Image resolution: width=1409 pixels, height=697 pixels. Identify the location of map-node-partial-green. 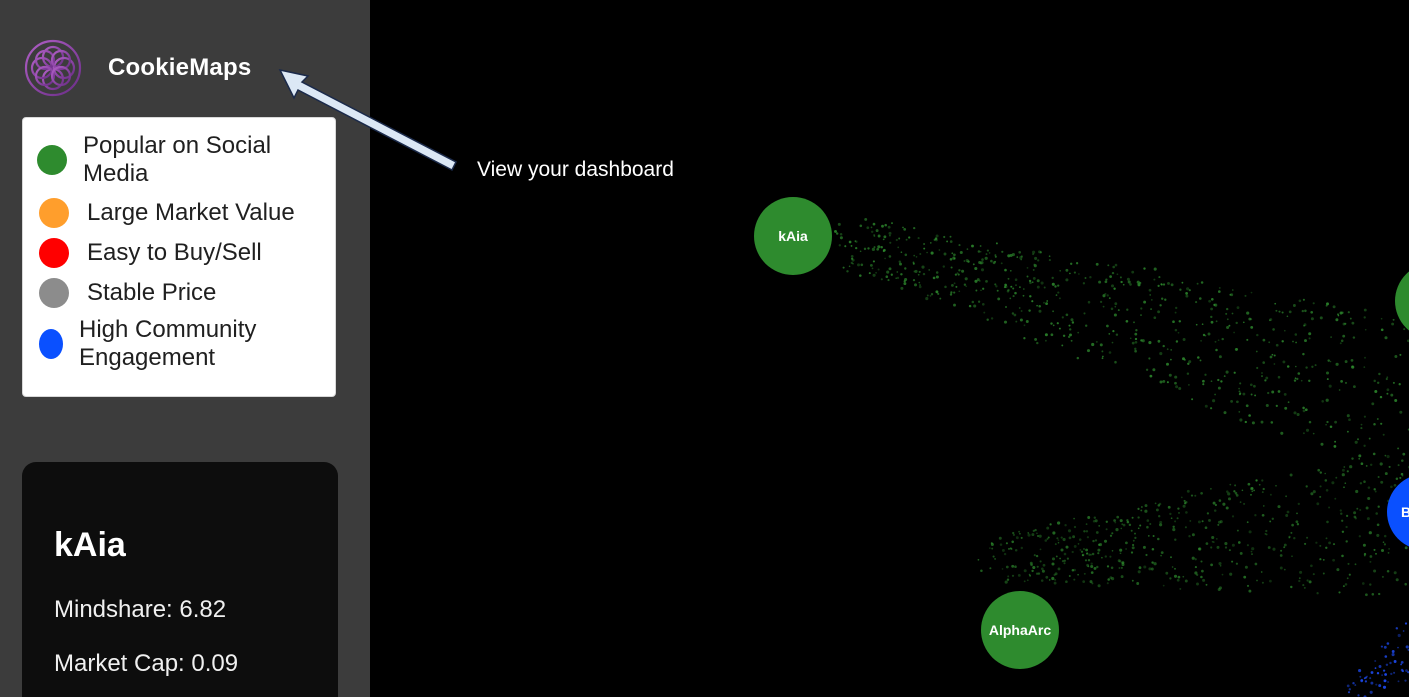
(1402, 301).